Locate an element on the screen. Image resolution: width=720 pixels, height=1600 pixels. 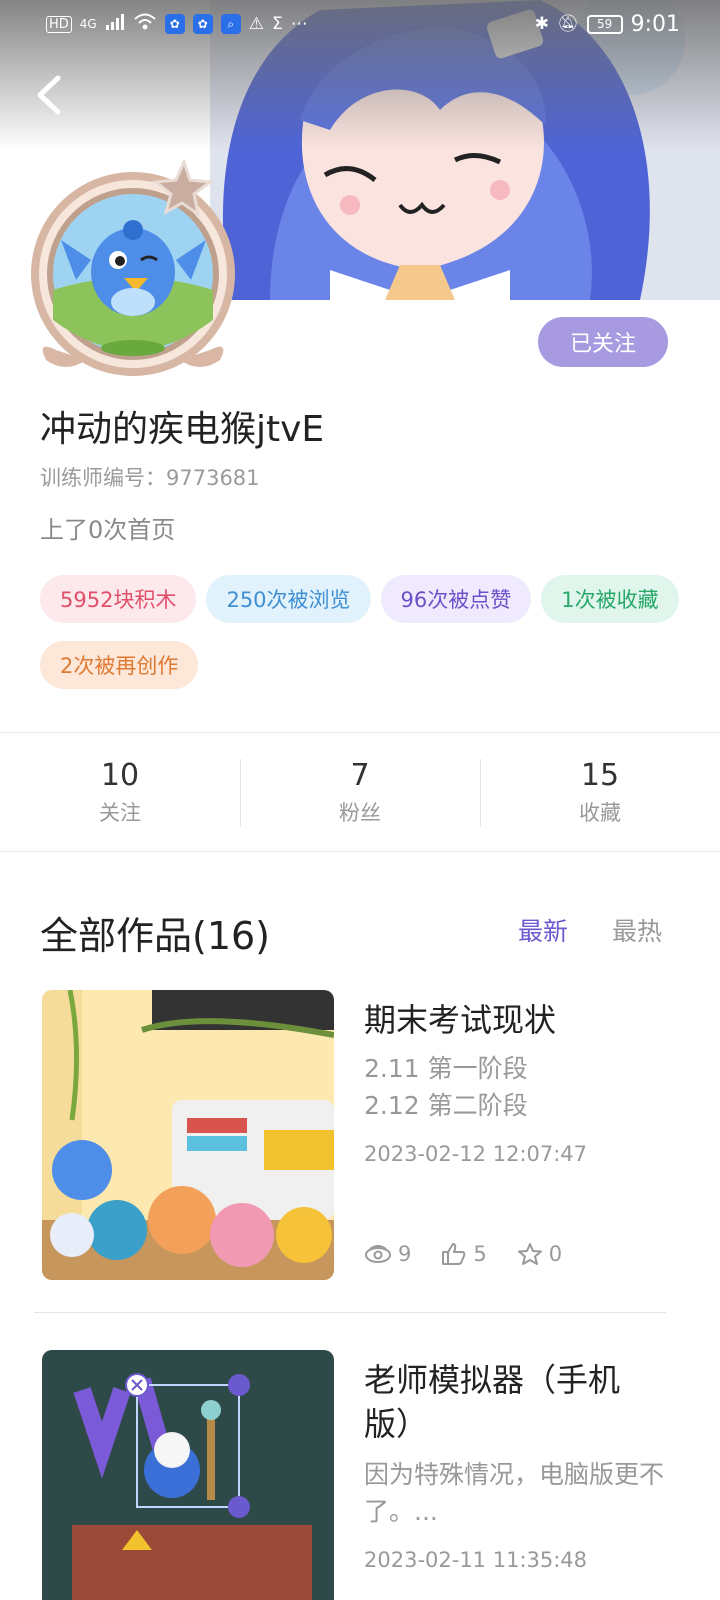
stat-following-count: 10 is located at coordinates (120, 775).